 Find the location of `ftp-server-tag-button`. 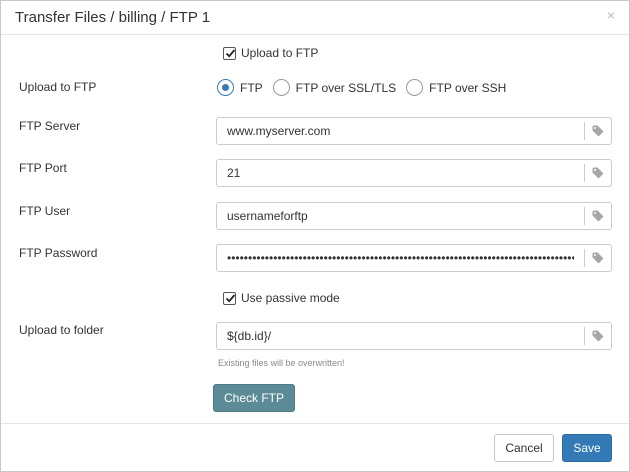

ftp-server-tag-button is located at coordinates (597, 131).